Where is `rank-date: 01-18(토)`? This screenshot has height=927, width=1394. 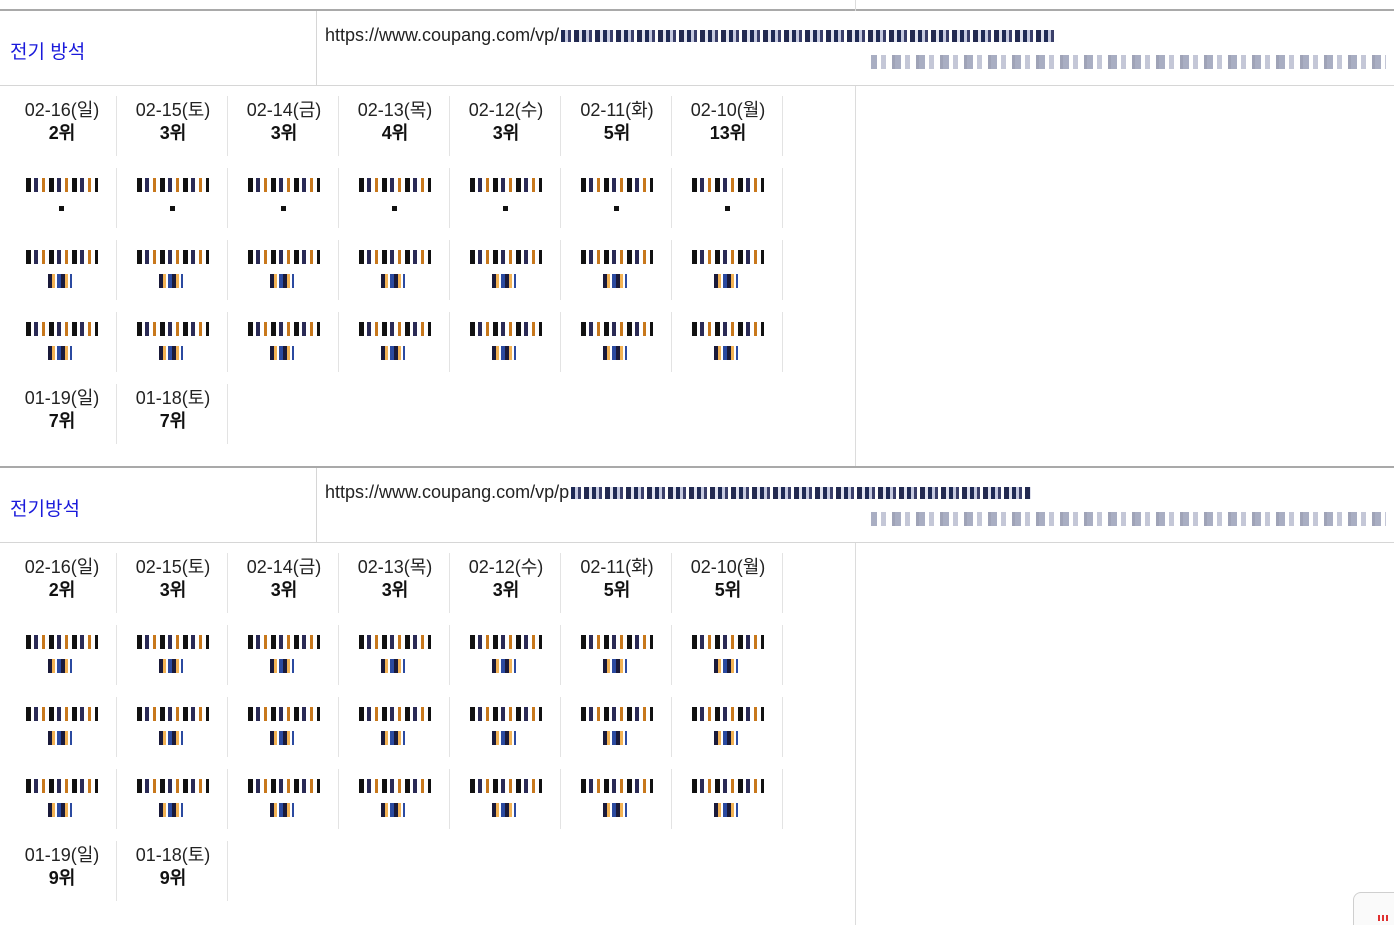
rank-date: 01-18(토) is located at coordinates (173, 855).